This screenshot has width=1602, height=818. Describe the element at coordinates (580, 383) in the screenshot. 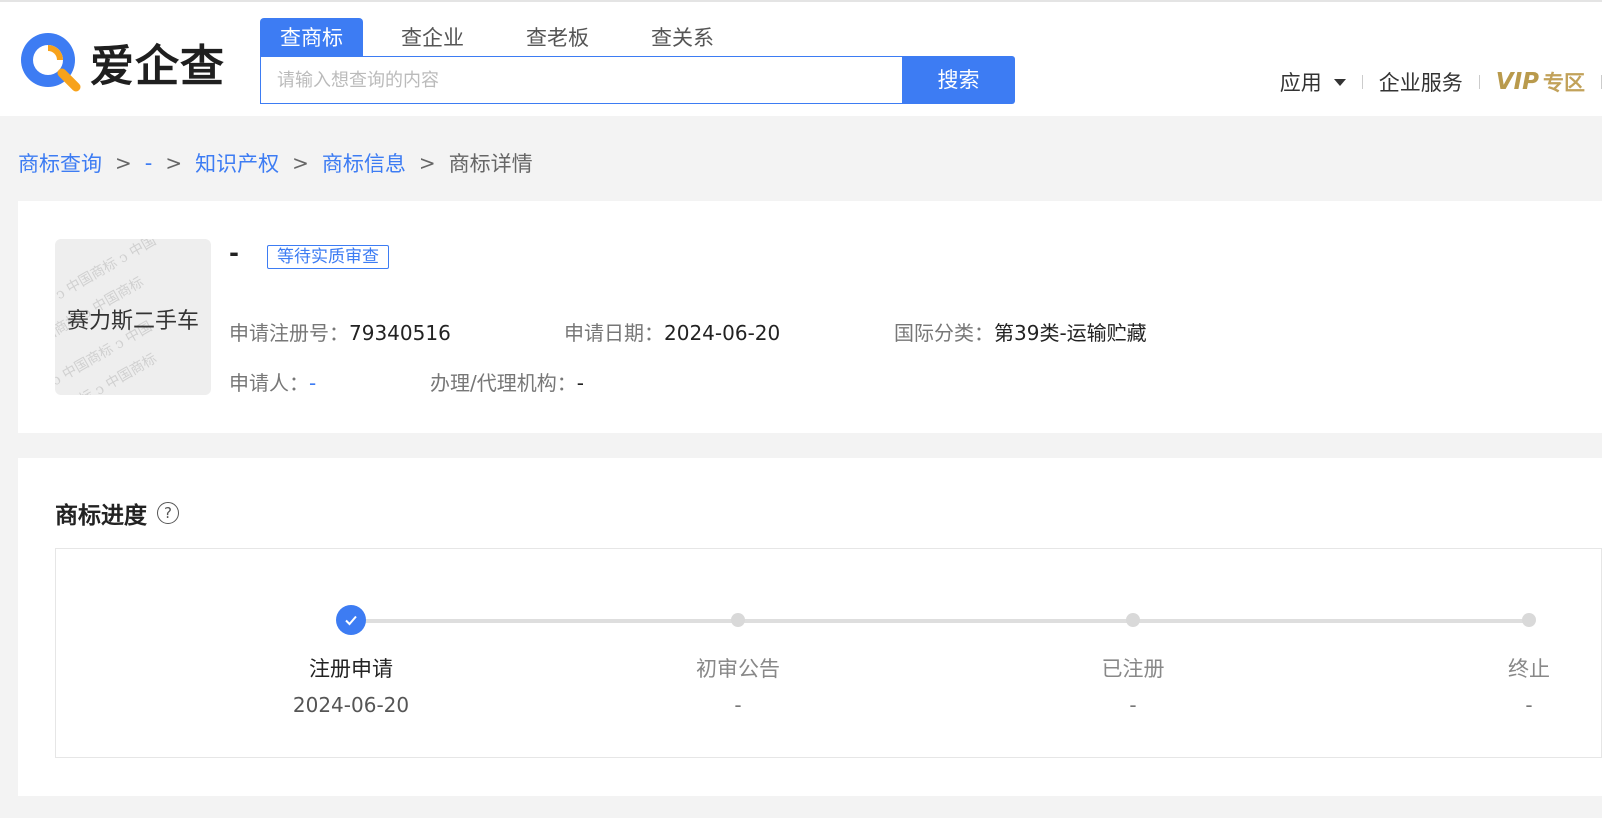

I see `agency-value: -` at that location.